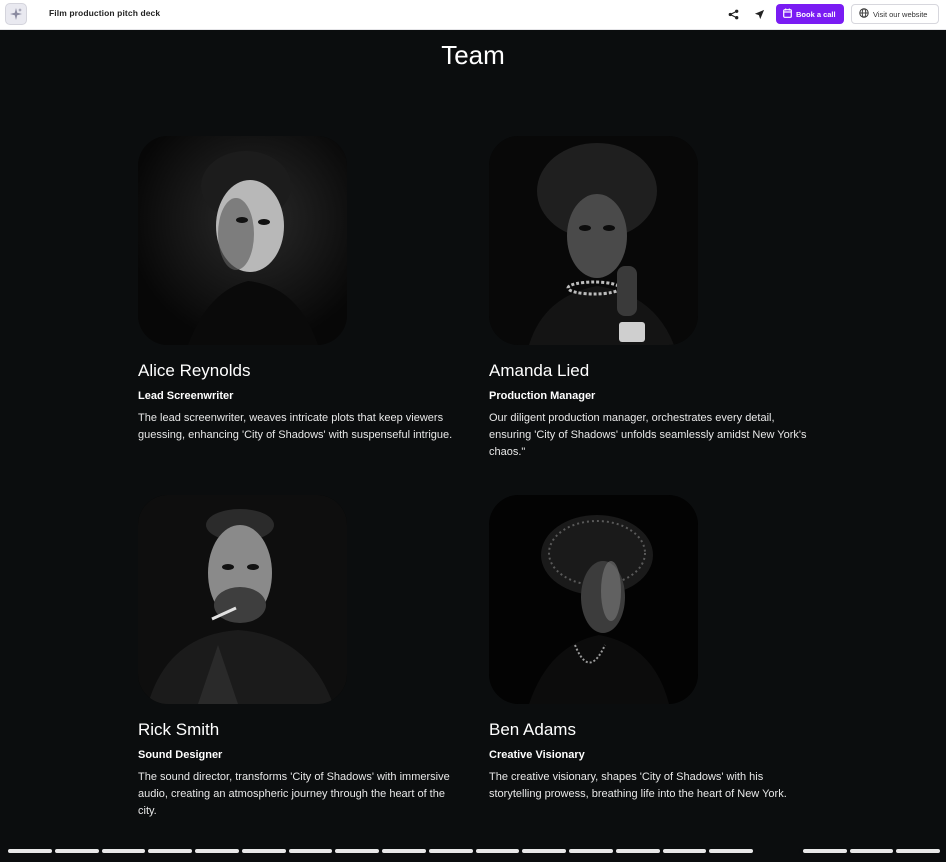  What do you see at coordinates (542, 396) in the screenshot?
I see `member-role: Production Manager` at bounding box center [542, 396].